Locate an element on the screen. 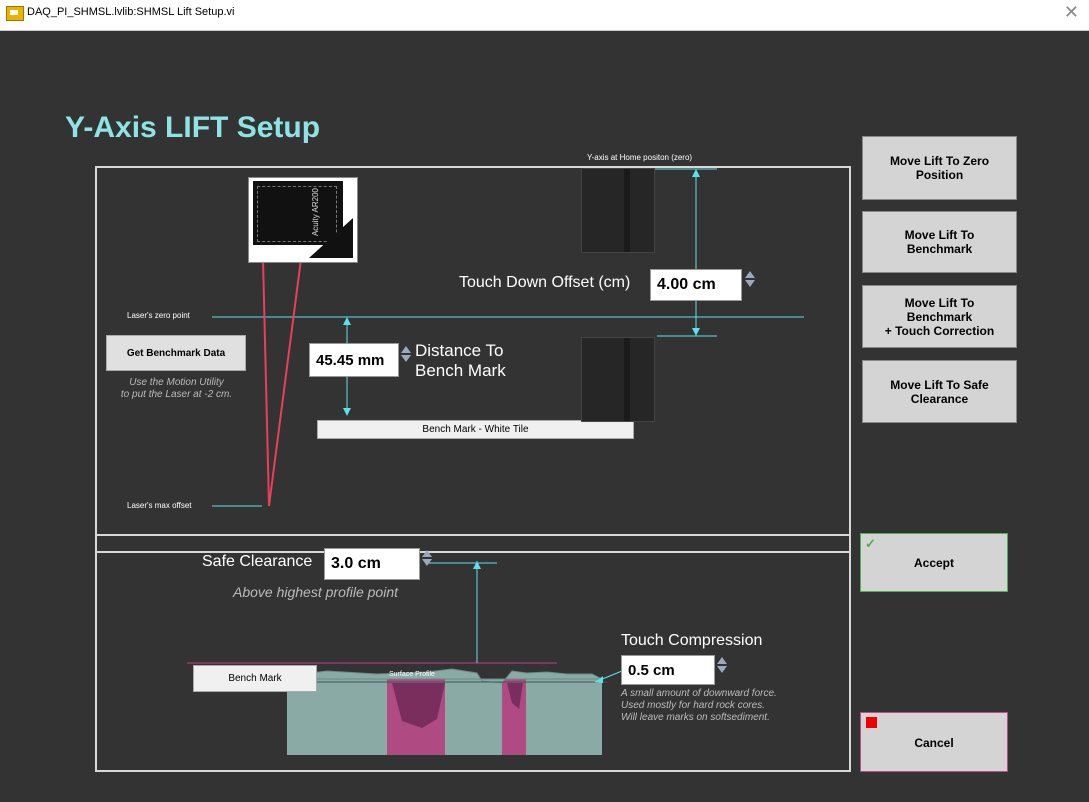  distance-label: Distance To Bench Mark is located at coordinates (460, 360).